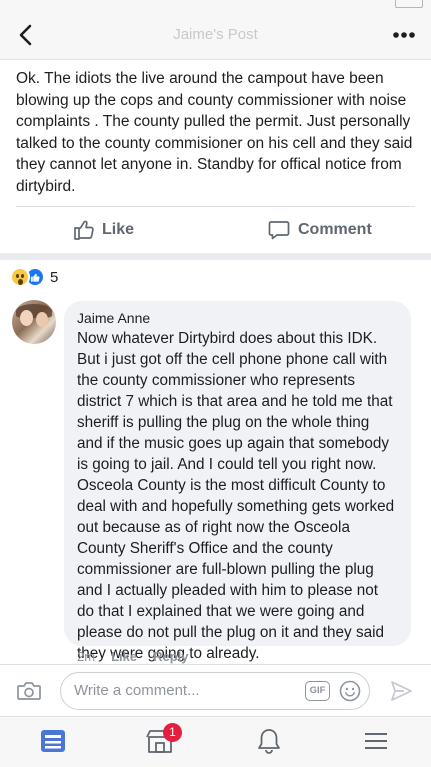 The image size is (431, 767). I want to click on top-nav-bar: Jaime's Post, so click(215, 35).